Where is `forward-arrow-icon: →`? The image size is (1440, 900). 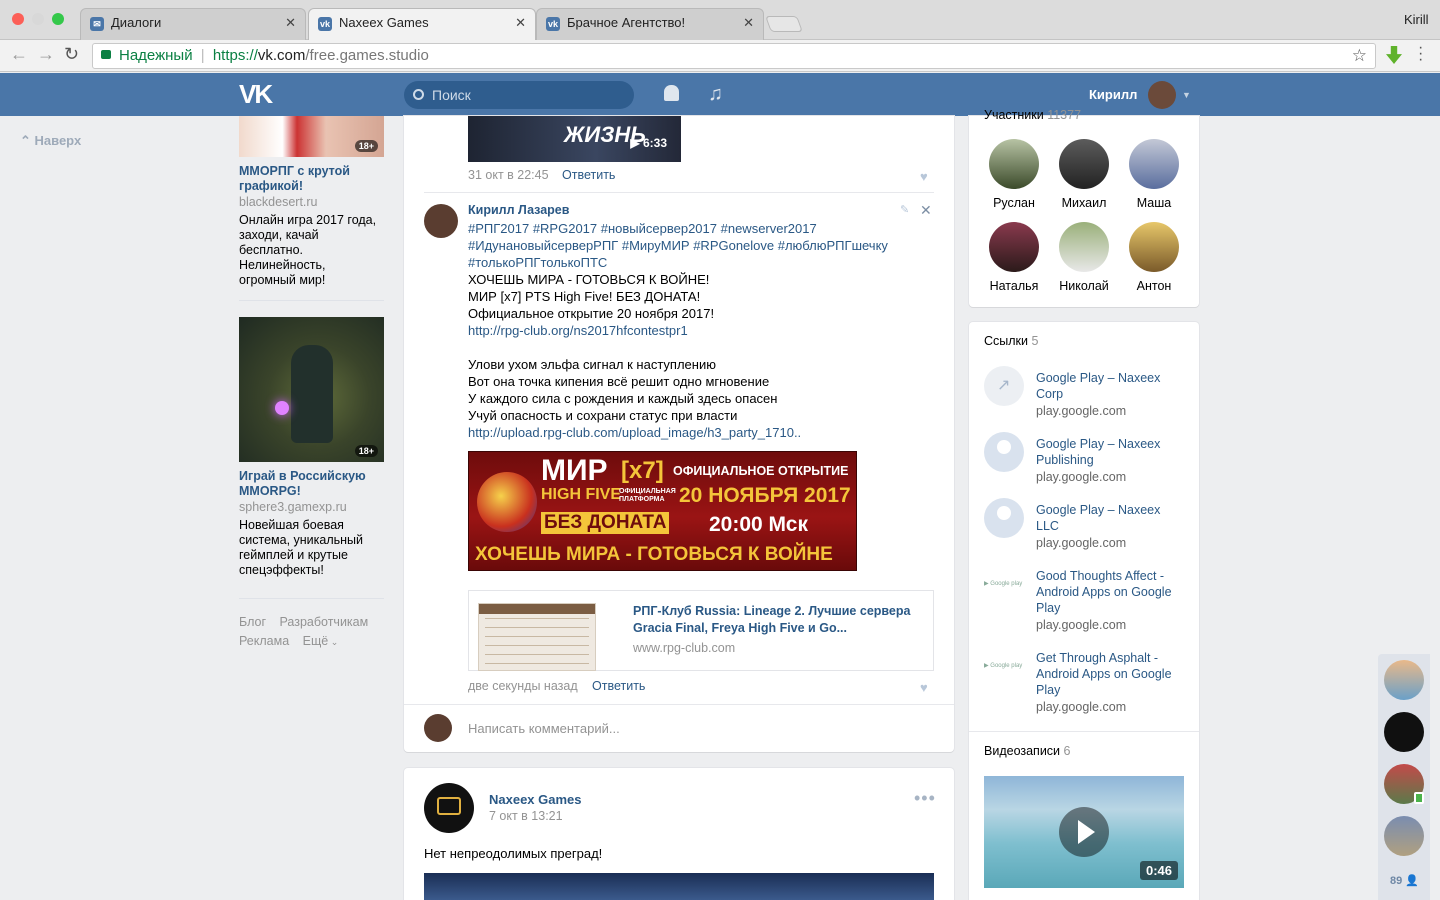 forward-arrow-icon: → is located at coordinates (46, 54).